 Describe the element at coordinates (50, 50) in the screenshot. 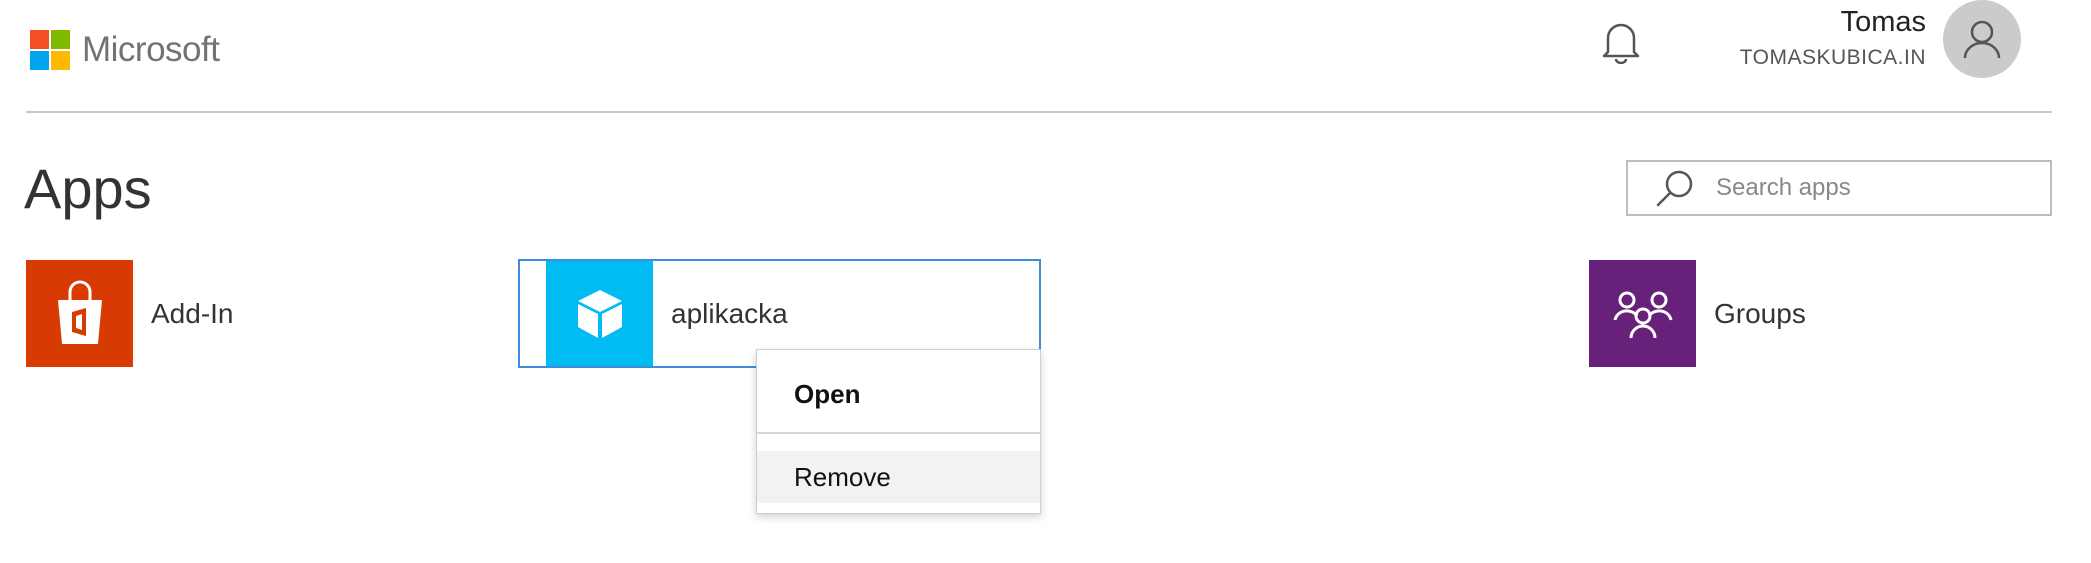

I see `microsoft-logo-icon` at that location.